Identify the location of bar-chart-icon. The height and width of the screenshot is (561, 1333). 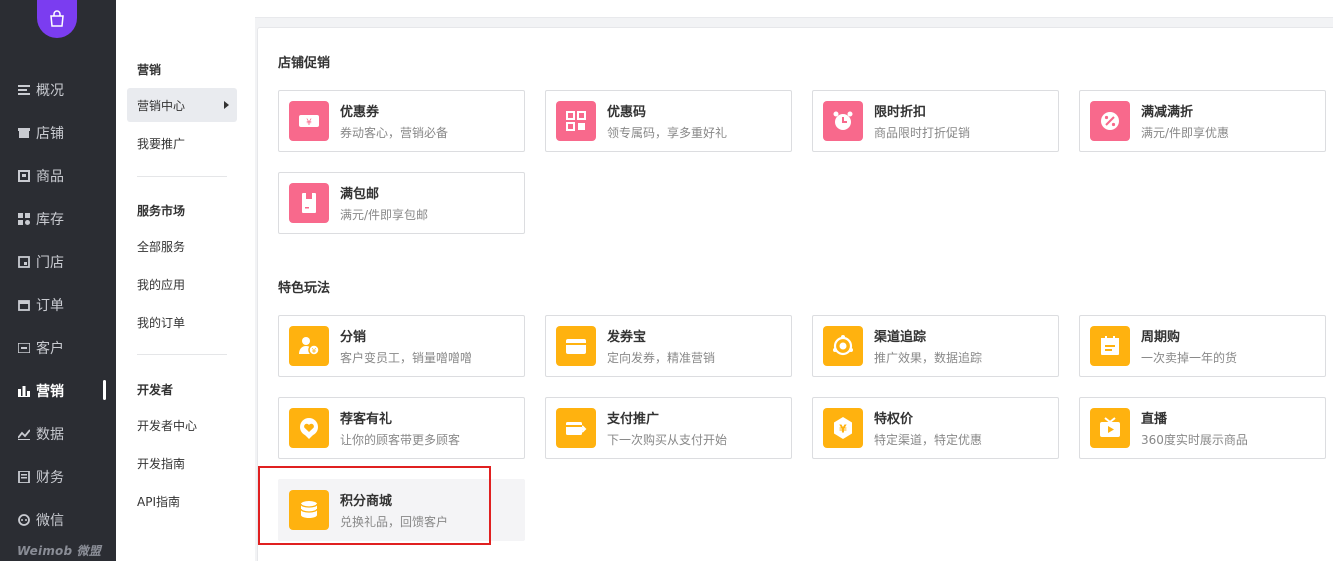
(24, 391).